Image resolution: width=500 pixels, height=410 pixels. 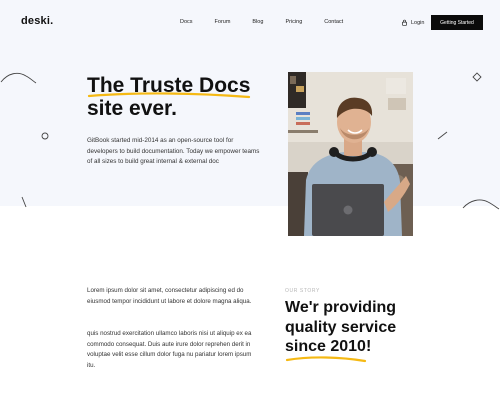 I want to click on story-title-line2: quality service, so click(x=341, y=327).